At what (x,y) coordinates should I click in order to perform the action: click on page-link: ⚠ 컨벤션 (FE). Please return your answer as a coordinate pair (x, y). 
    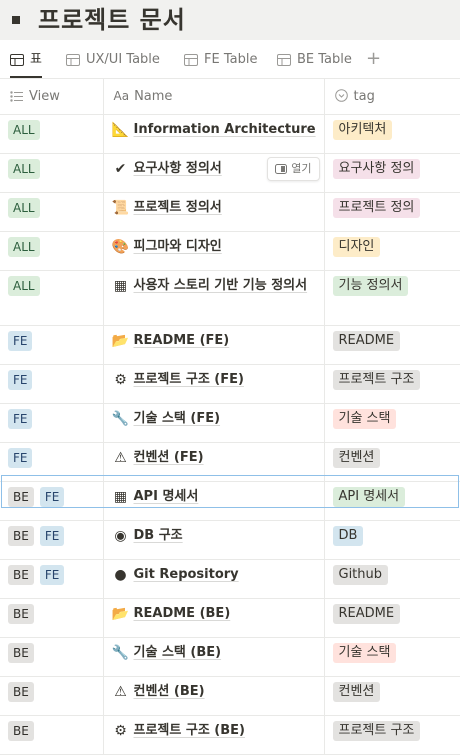
    Looking at the image, I should click on (218, 458).